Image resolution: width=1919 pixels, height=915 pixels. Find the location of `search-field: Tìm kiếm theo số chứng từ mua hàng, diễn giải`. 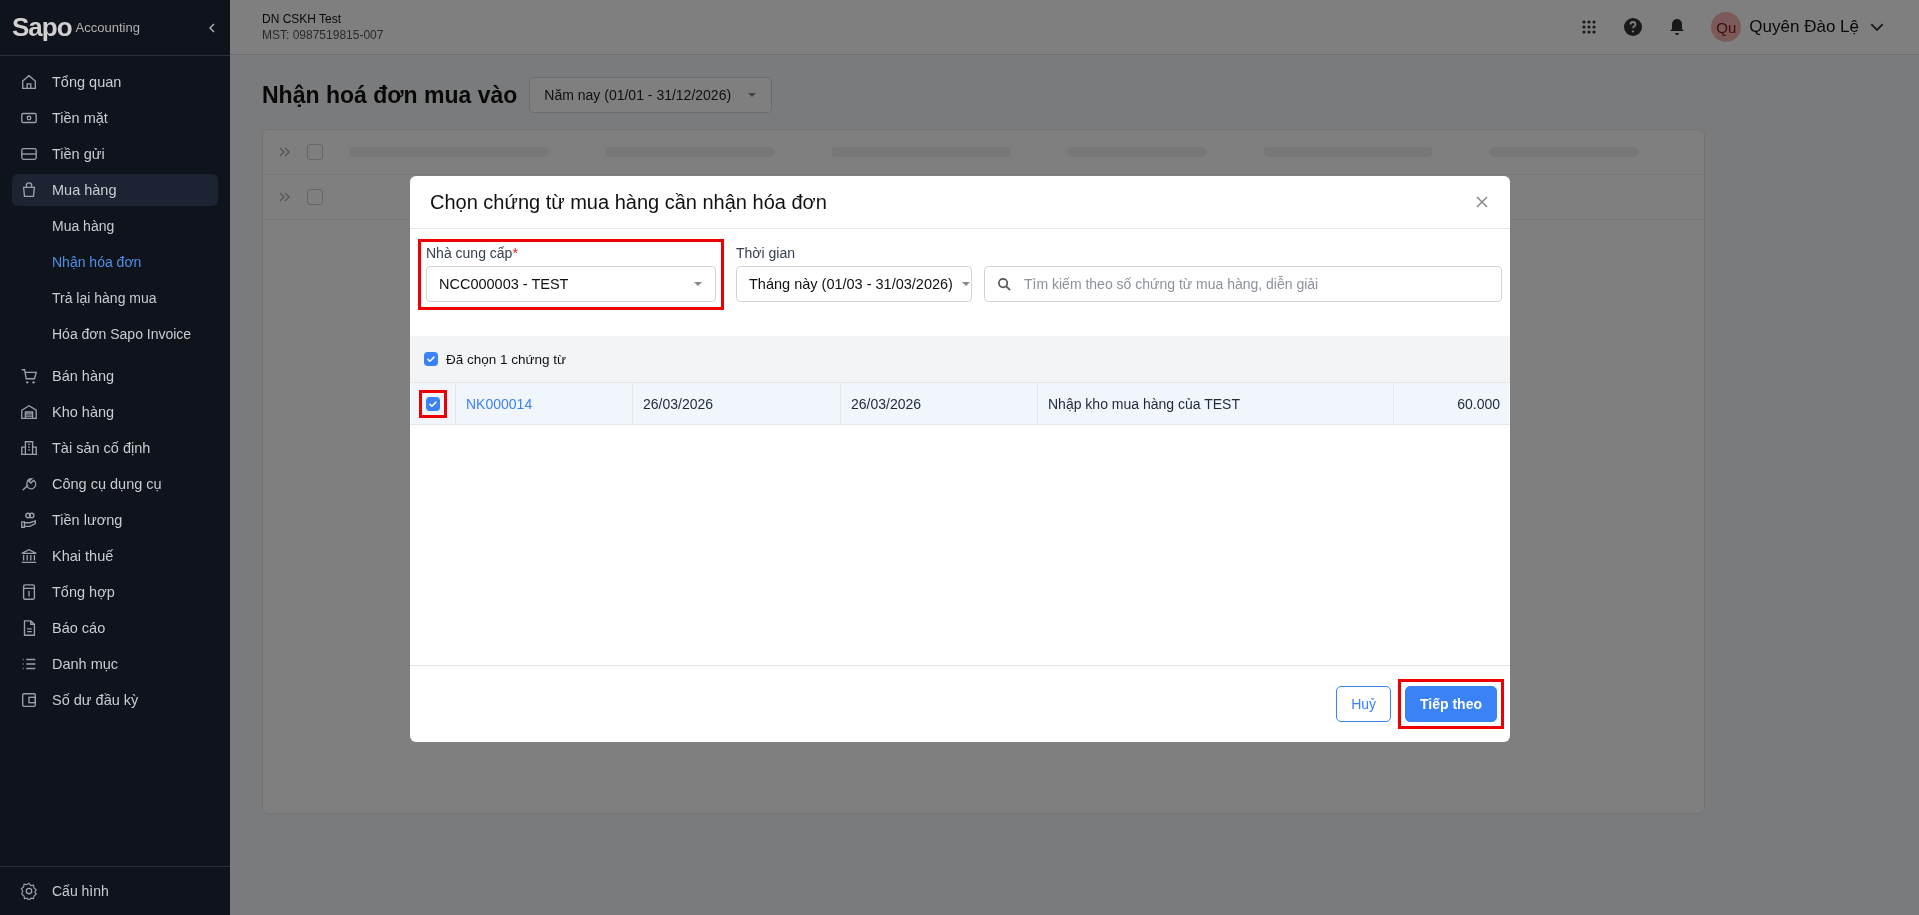

search-field: Tìm kiếm theo số chứng từ mua hàng, diễn giải is located at coordinates (1243, 284).